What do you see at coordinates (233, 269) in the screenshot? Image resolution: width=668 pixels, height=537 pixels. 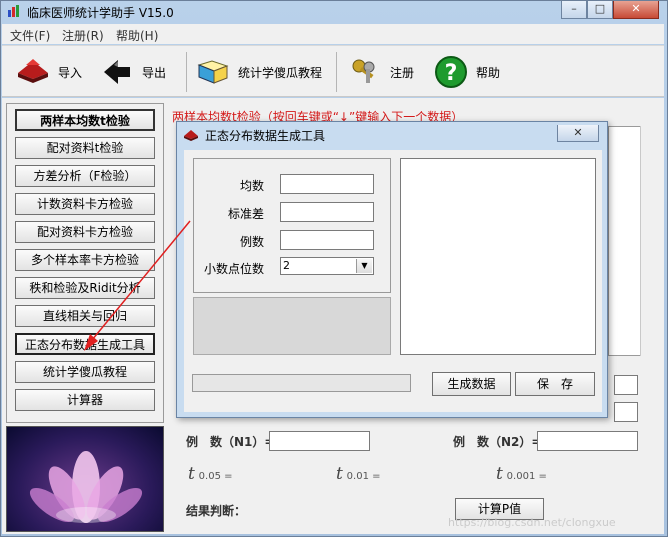 I see `decimals-label: 小数点位数` at bounding box center [233, 269].